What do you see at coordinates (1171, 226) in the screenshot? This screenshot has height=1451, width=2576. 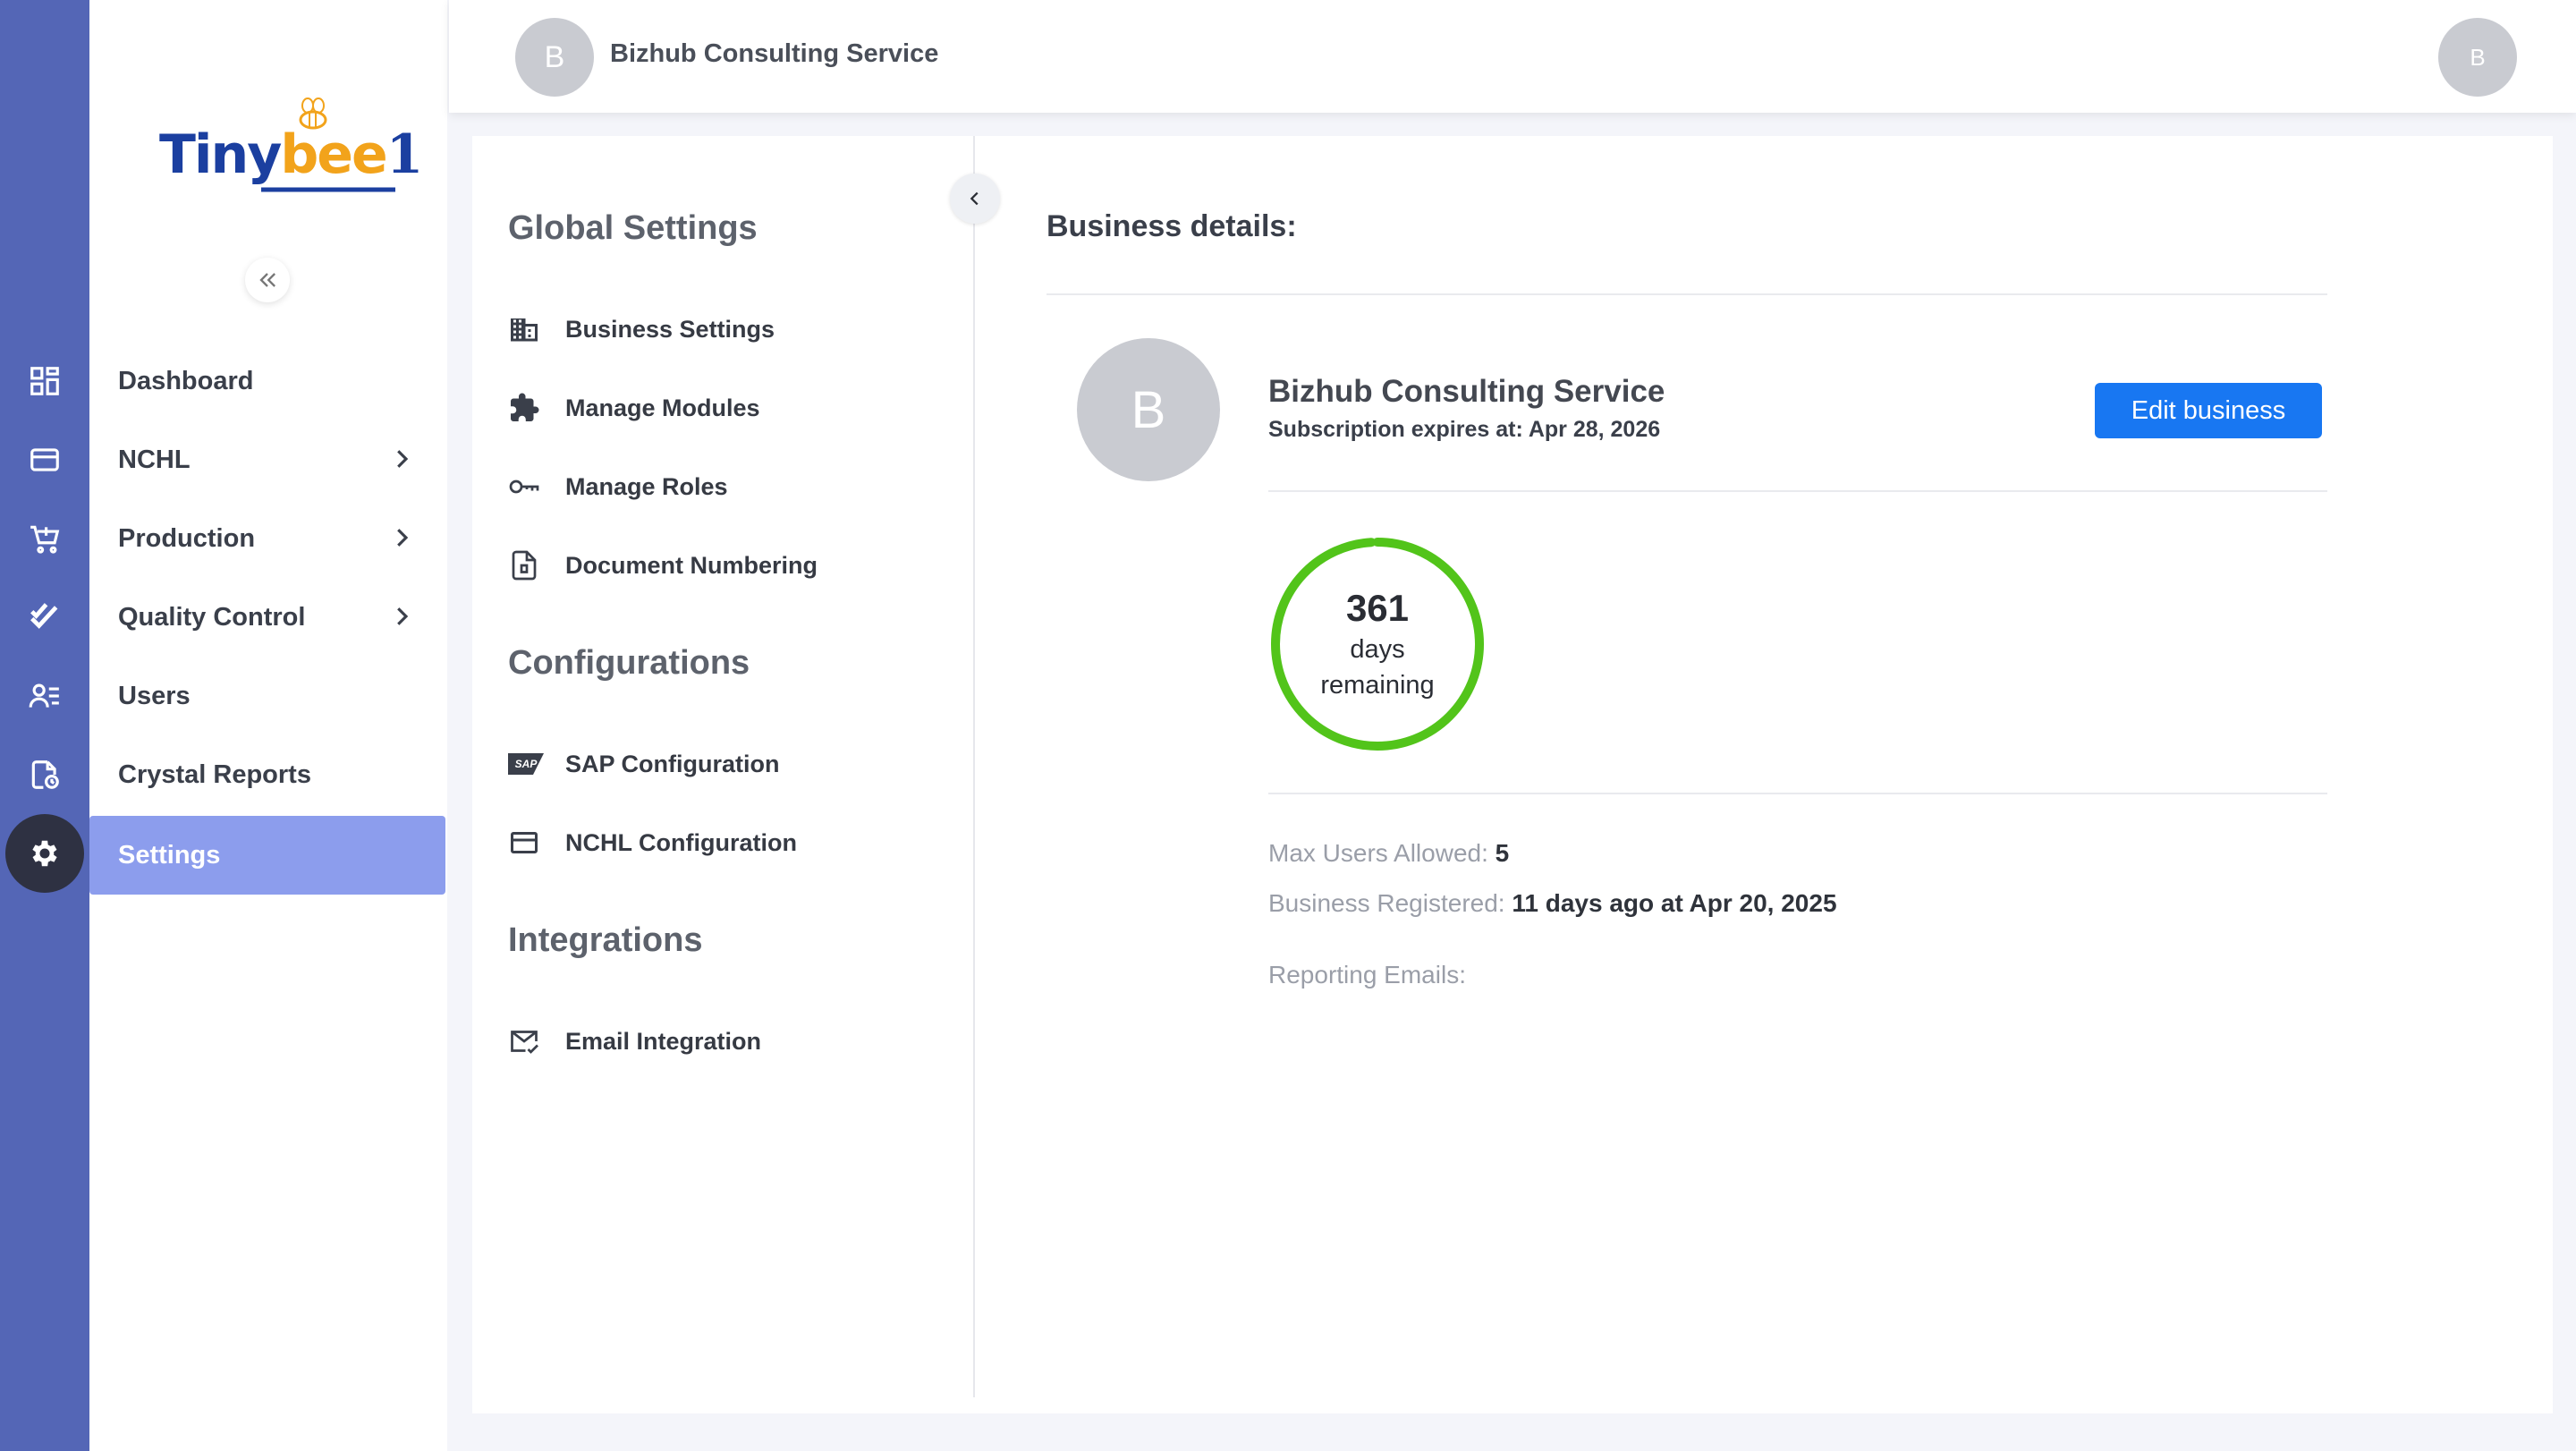 I see `business-details-title: Business details:` at bounding box center [1171, 226].